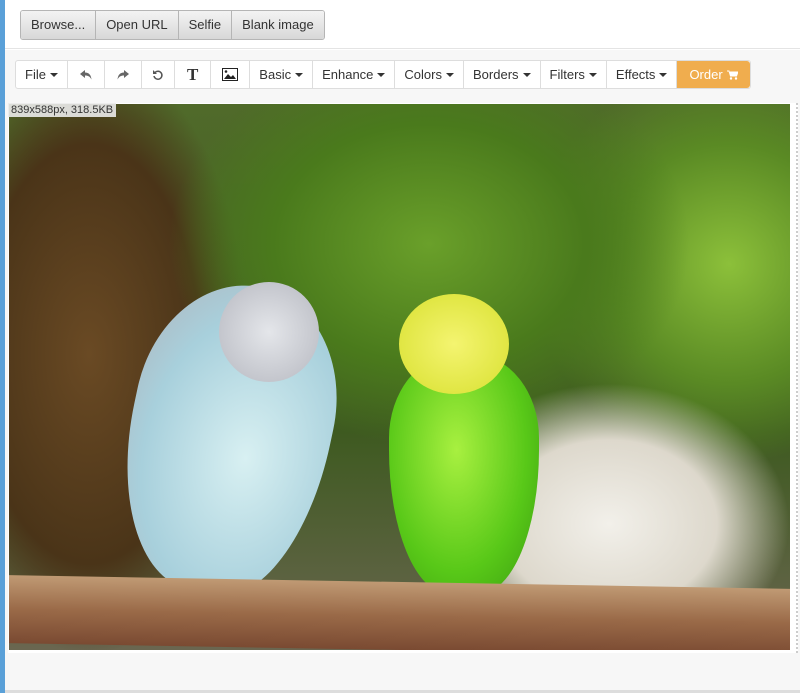 The width and height of the screenshot is (800, 693). Describe the element at coordinates (399, 612) in the screenshot. I see `wooden-perch` at that location.